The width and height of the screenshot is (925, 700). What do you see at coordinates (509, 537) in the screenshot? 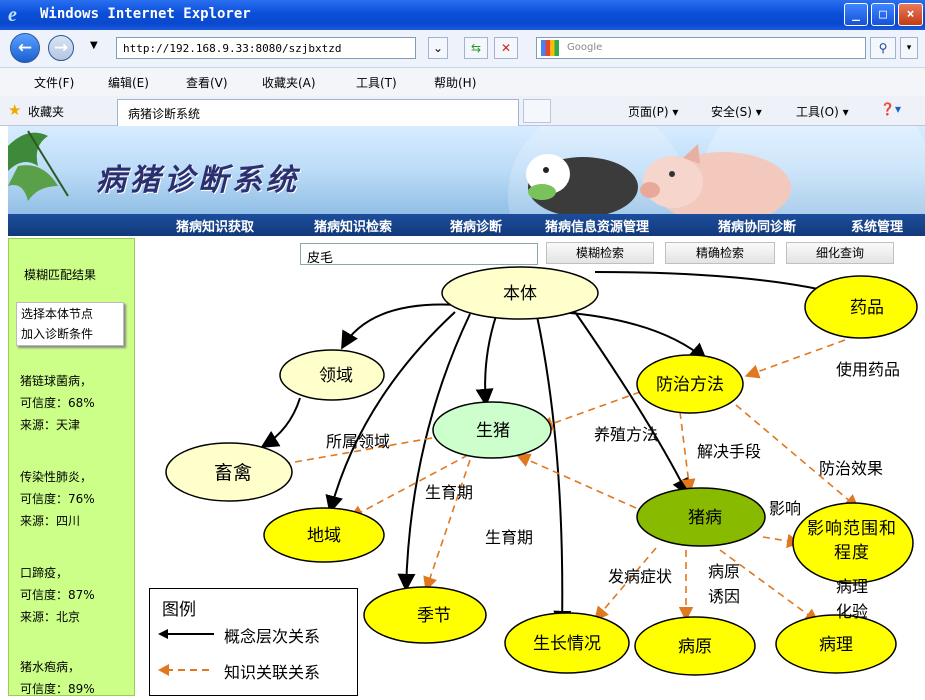
I see `label-growth-period-2: 生育期` at bounding box center [509, 537].